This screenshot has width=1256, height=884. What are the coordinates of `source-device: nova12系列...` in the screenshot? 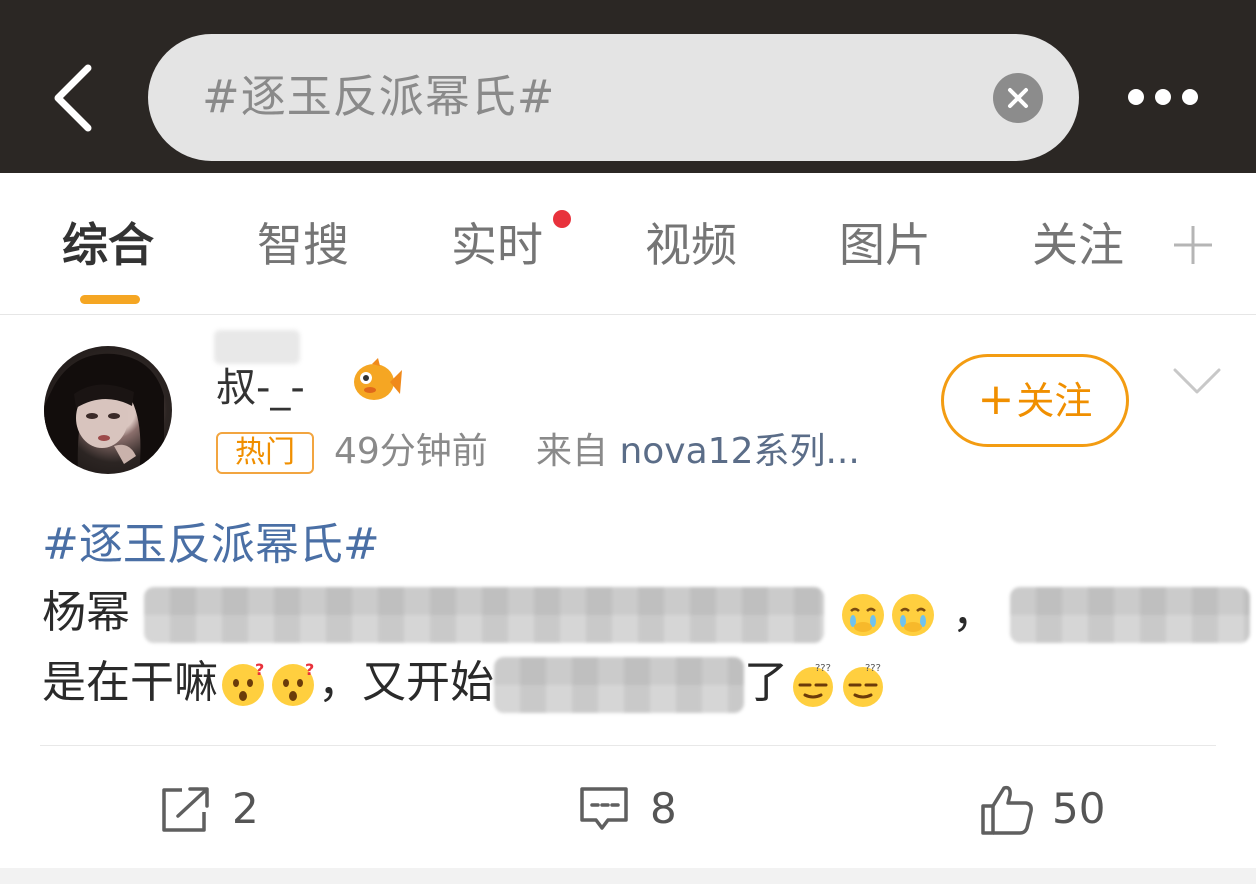 It's located at (739, 451).